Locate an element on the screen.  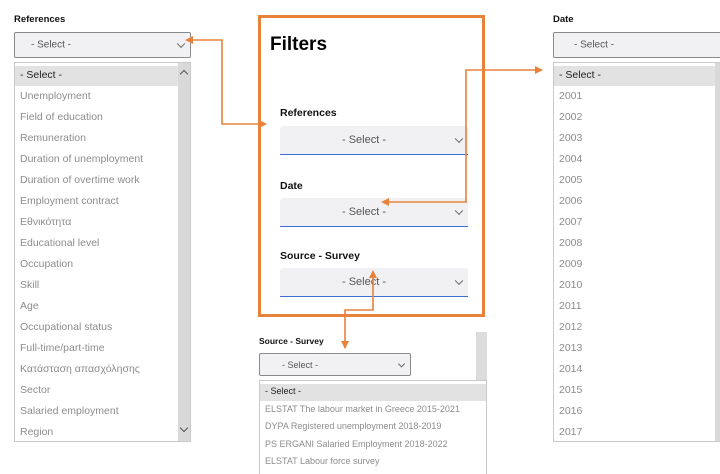
source-connector-arrow is located at coordinates (359, 309).